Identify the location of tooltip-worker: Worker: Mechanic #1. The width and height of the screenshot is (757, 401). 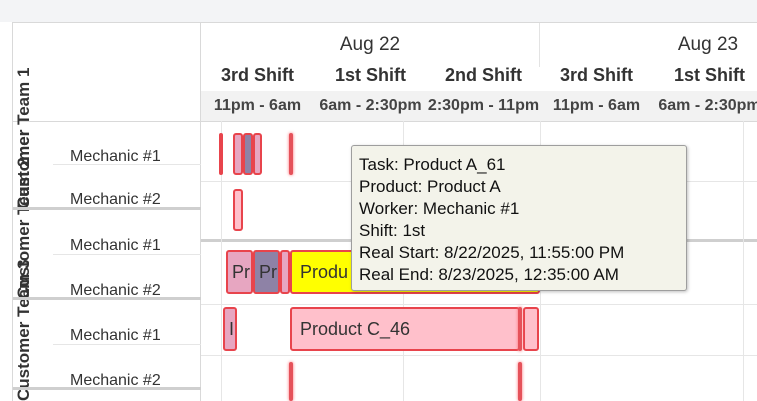
(439, 208).